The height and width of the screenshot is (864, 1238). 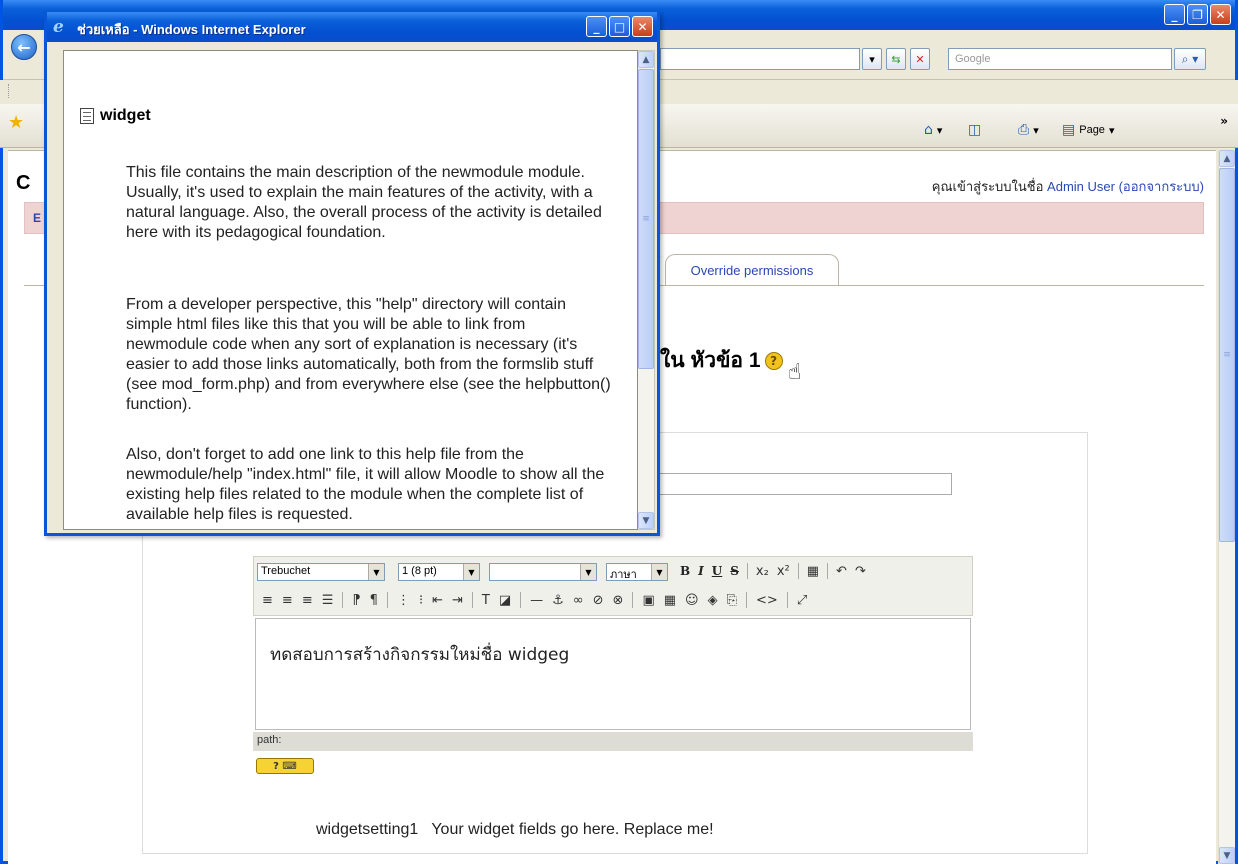 I want to click on superscript-icon: x², so click(x=783, y=571).